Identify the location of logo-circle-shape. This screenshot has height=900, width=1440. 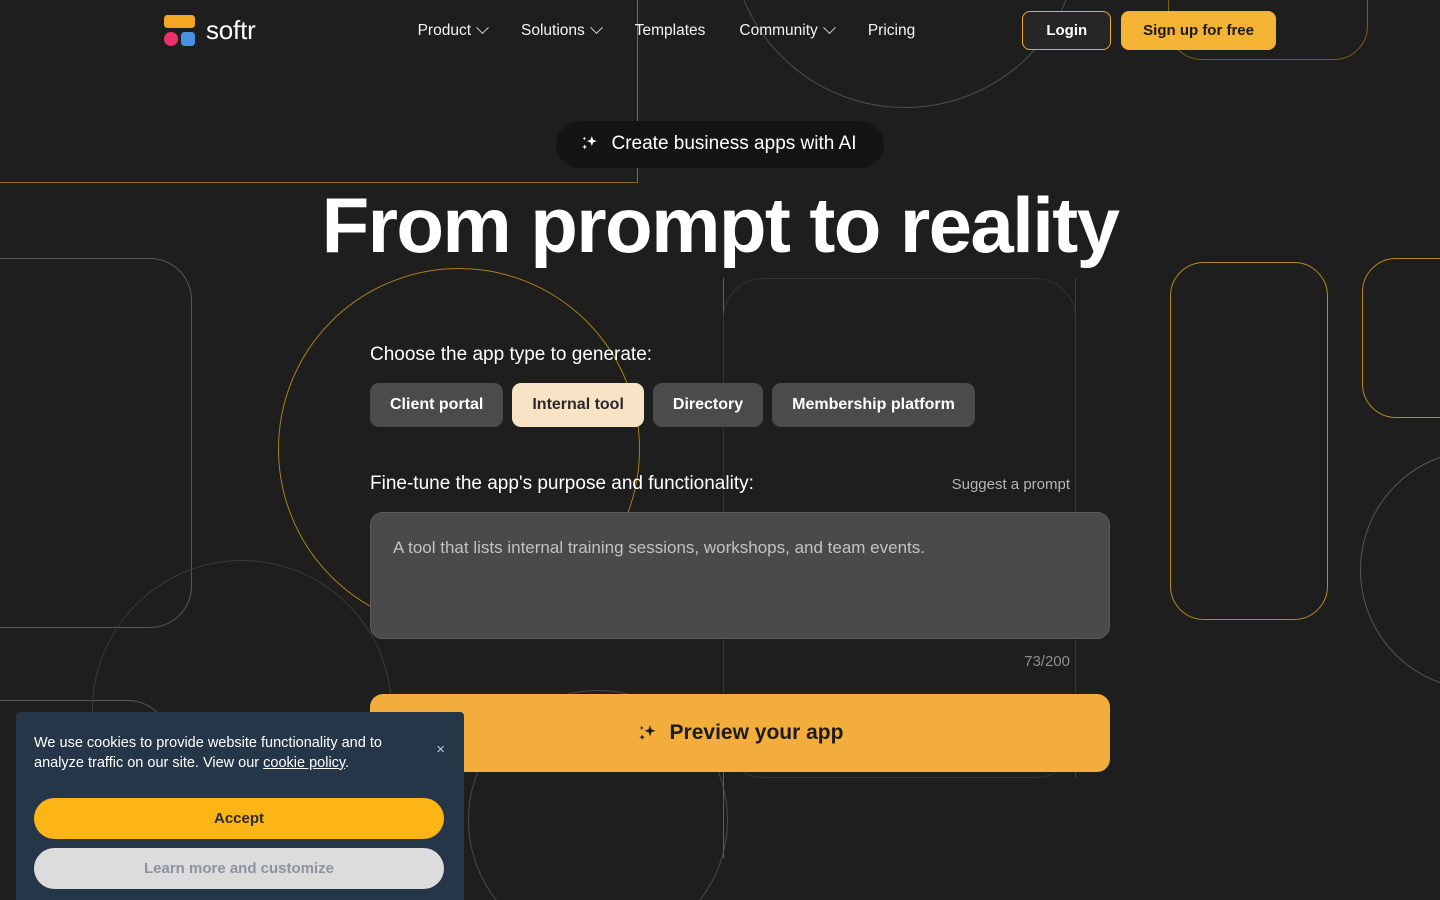
(171, 39).